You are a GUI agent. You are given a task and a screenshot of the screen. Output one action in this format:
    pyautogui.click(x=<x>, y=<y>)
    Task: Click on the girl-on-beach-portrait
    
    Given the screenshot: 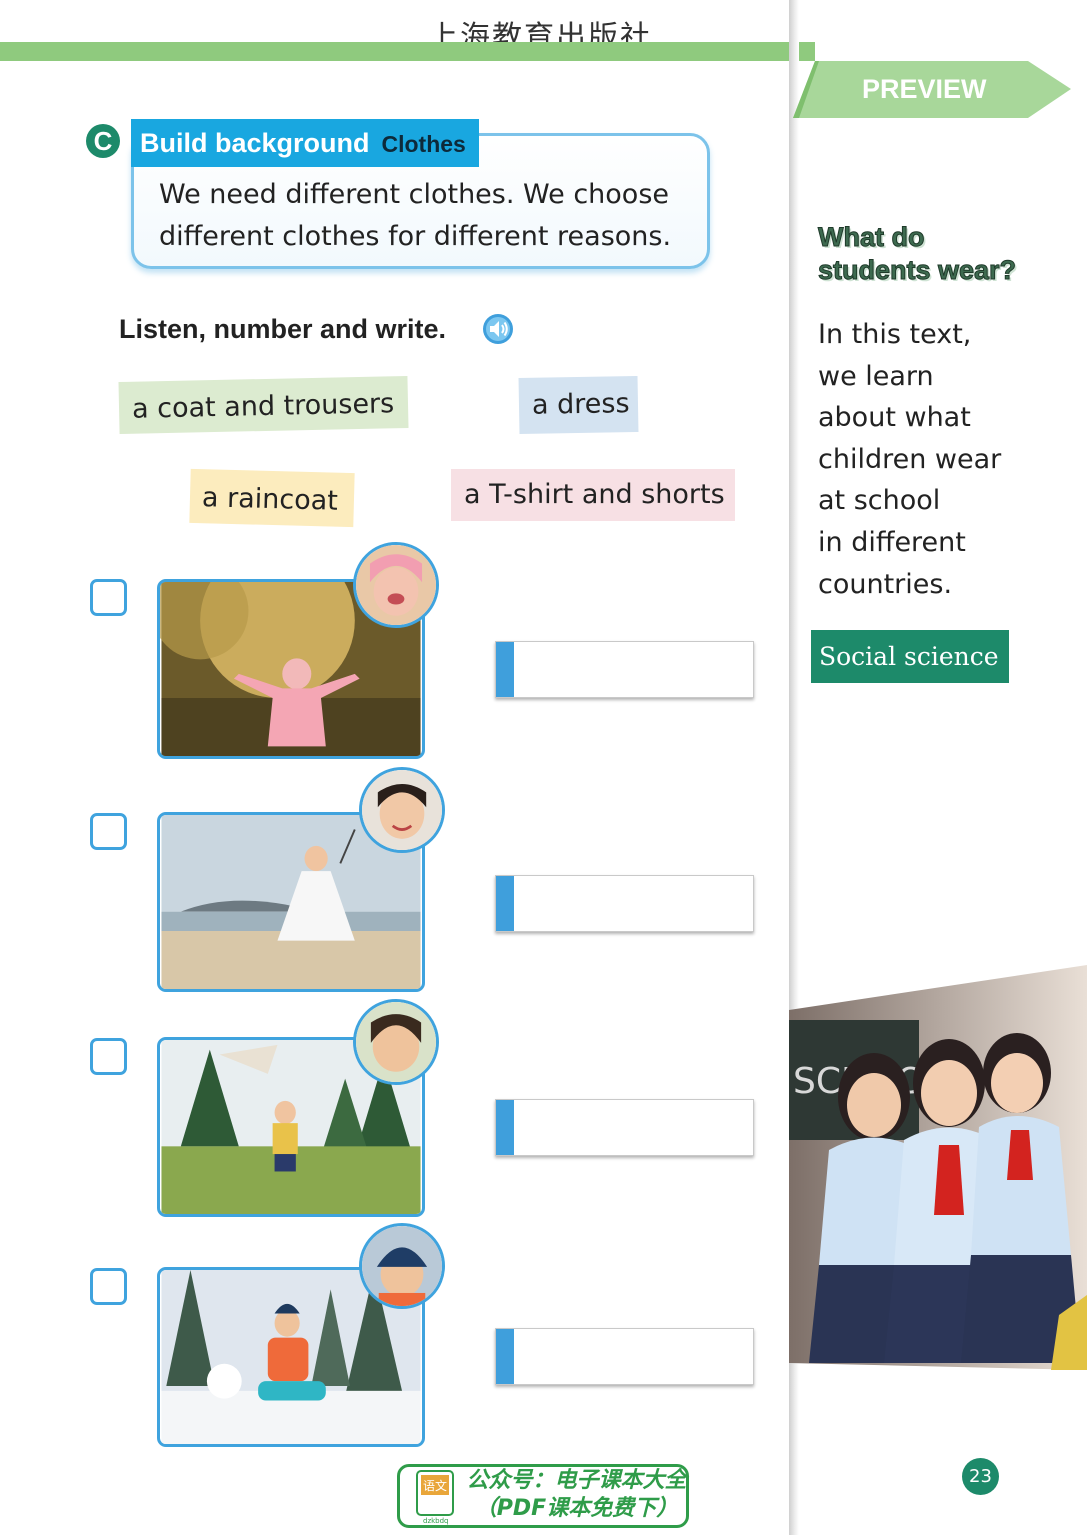 What is the action you would take?
    pyautogui.click(x=402, y=810)
    